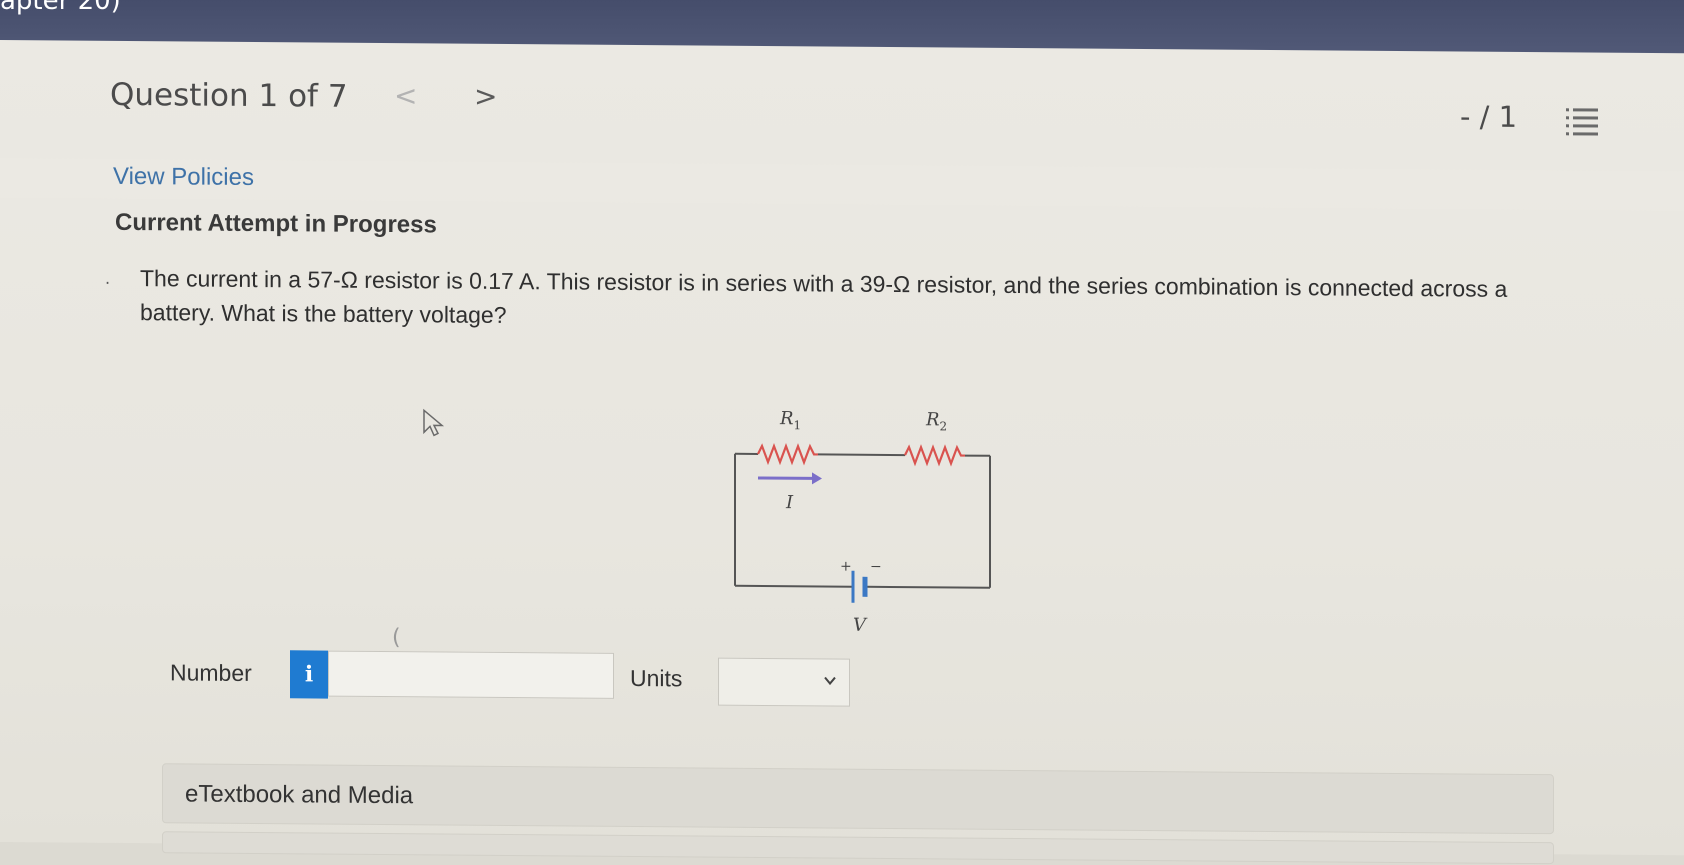 Image resolution: width=1684 pixels, height=865 pixels. Describe the element at coordinates (858, 798) in the screenshot. I see `etextbook-media-panel: eTextbook and Media` at that location.